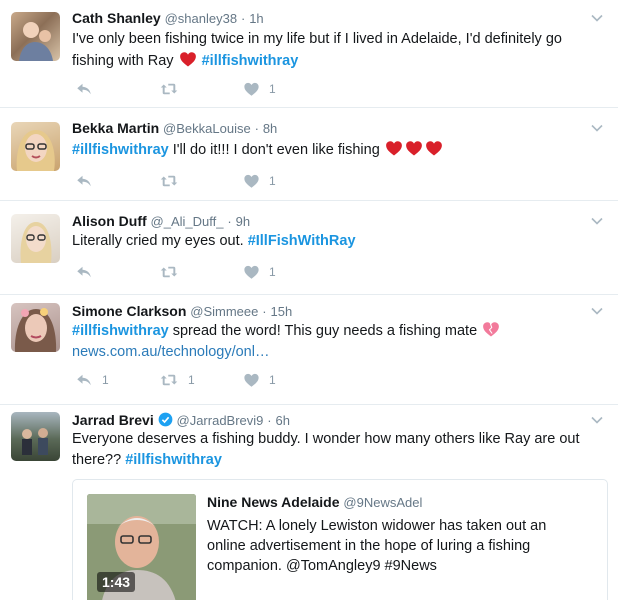 This screenshot has height=600, width=618. I want to click on hashtag-link: #IllFishWithRay, so click(302, 241).